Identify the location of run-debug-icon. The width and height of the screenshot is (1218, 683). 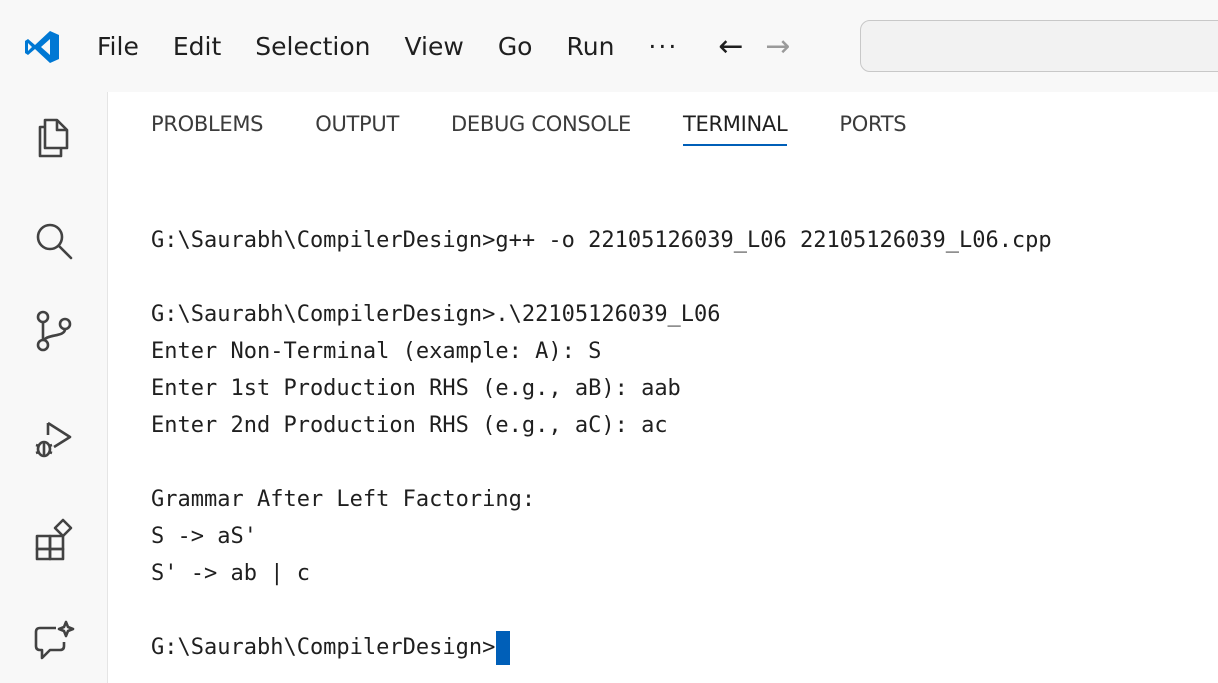
(54, 439).